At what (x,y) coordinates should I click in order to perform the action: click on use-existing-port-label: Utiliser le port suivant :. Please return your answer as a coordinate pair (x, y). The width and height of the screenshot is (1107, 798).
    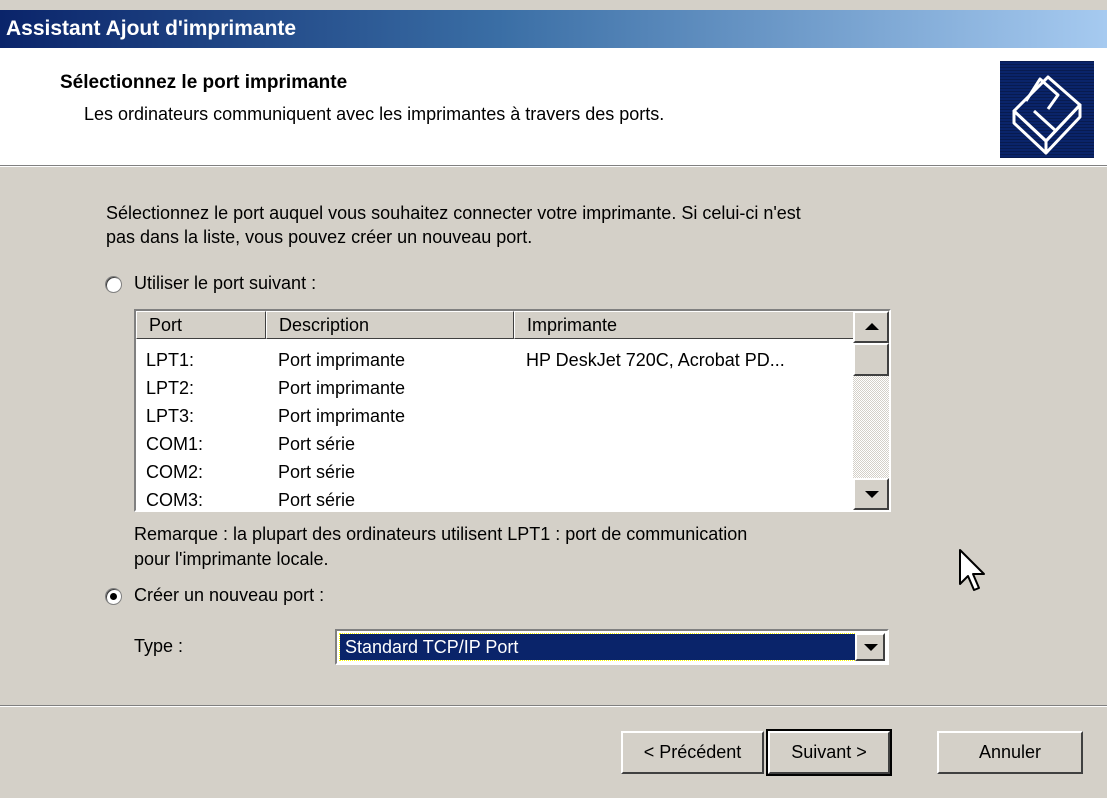
    Looking at the image, I should click on (225, 283).